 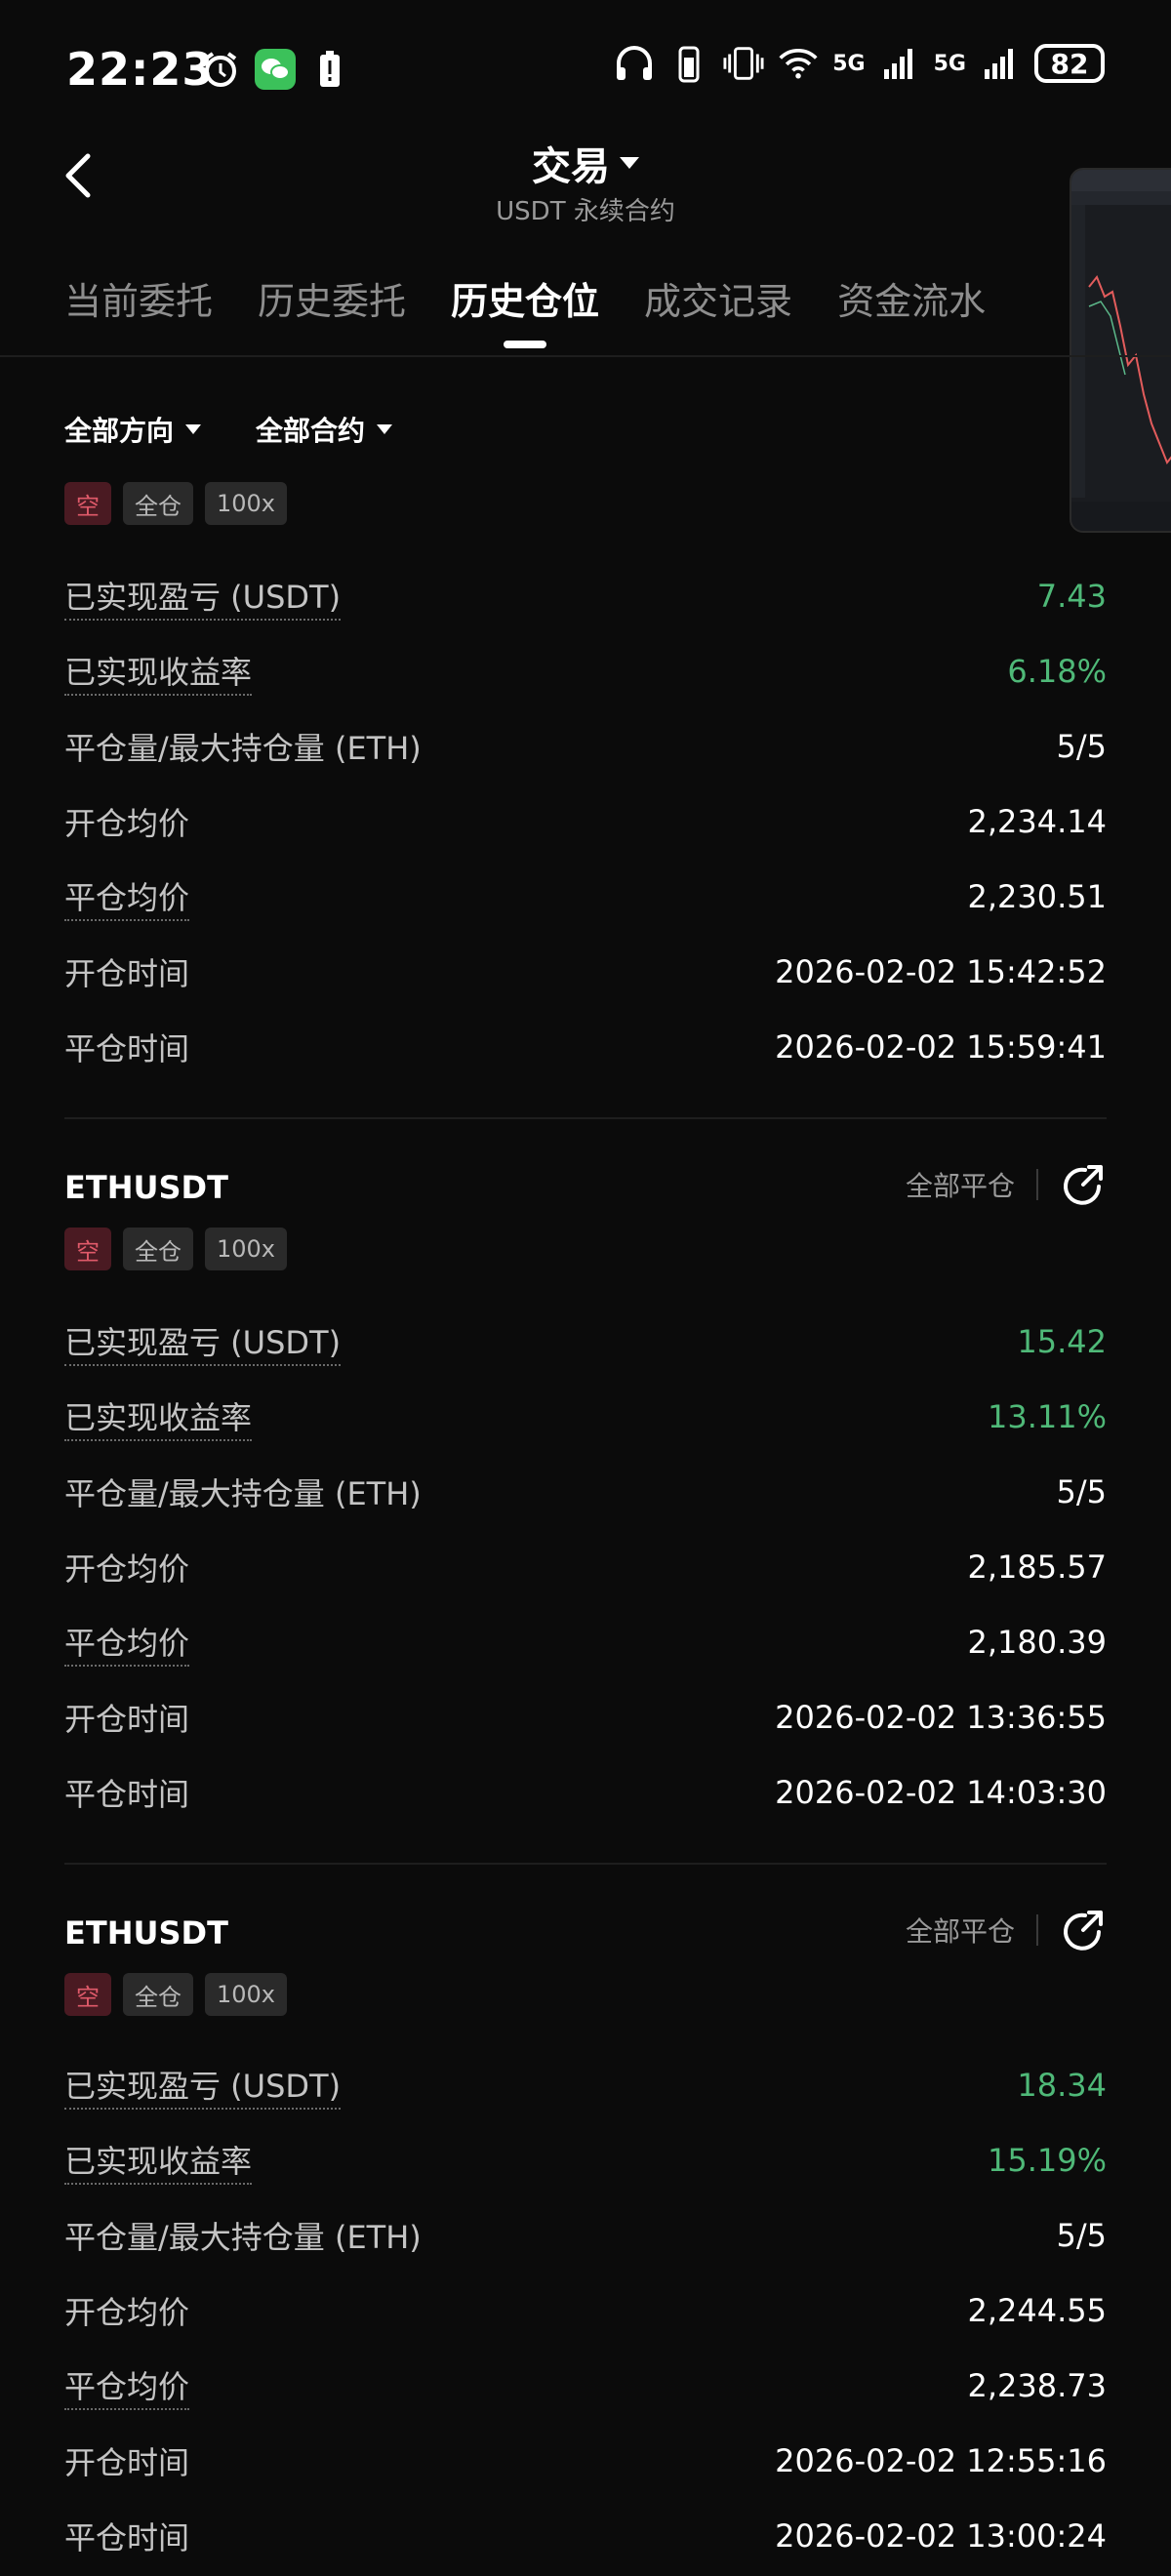 I want to click on tab-order-history: 历史委托, so click(x=332, y=298).